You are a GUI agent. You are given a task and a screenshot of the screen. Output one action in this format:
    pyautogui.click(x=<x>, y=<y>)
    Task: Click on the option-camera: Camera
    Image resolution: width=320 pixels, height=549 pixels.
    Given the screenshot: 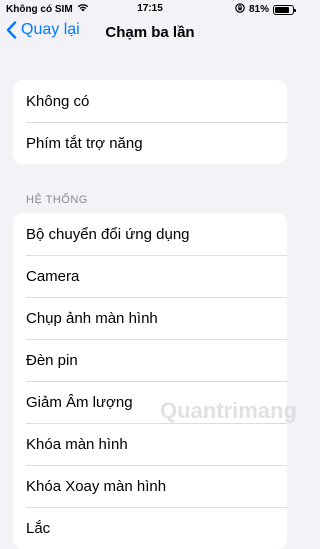 What is the action you would take?
    pyautogui.click(x=150, y=276)
    